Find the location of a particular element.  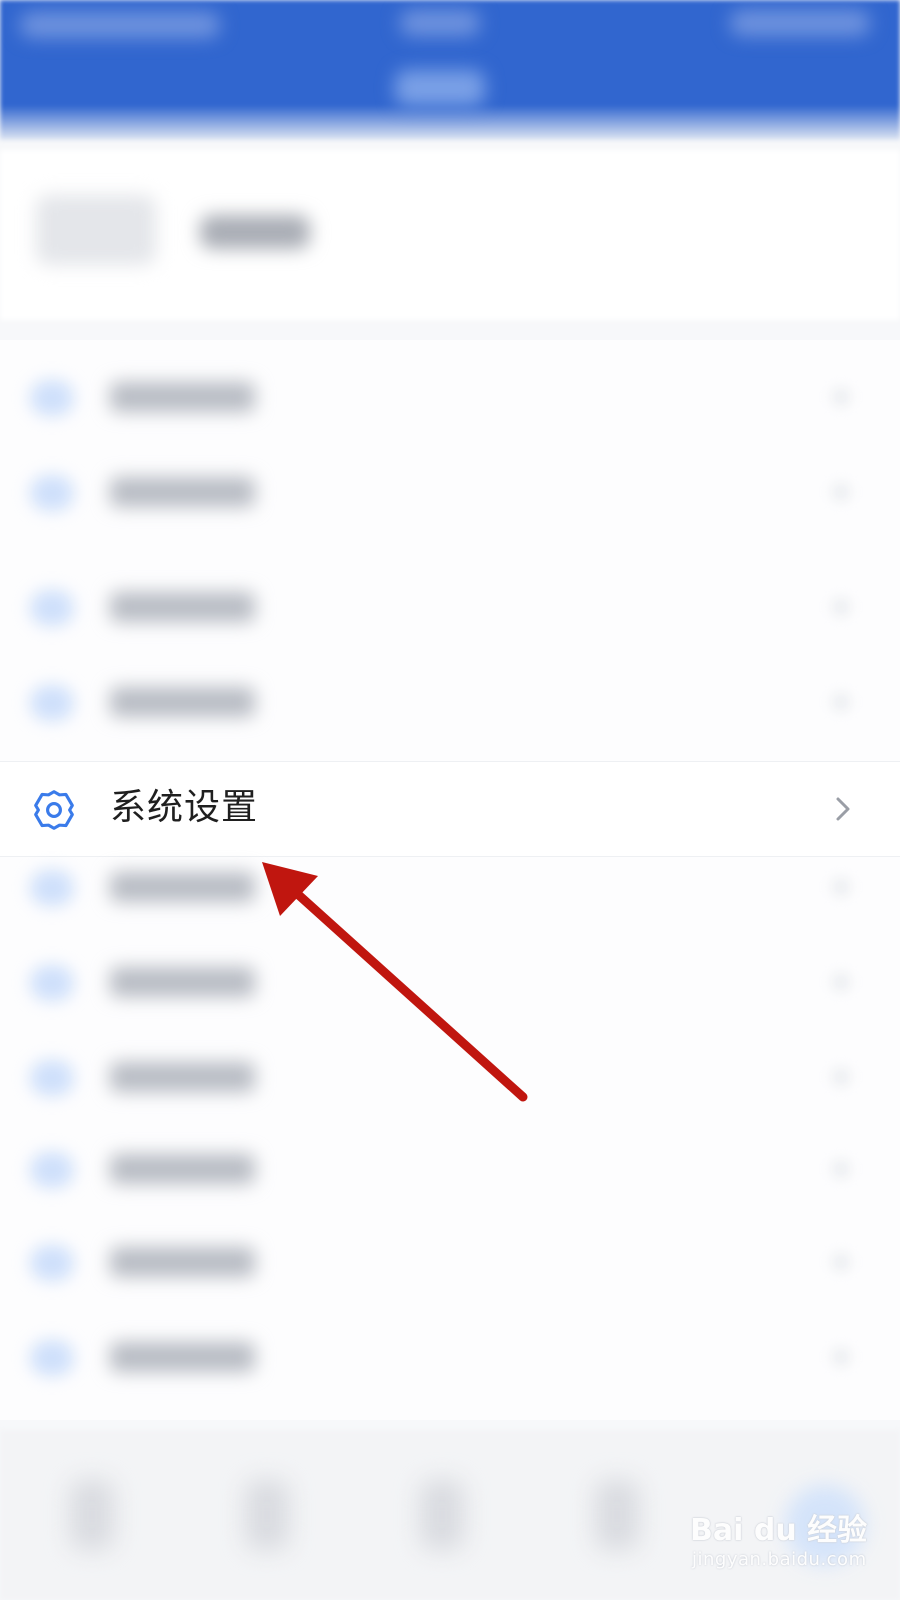

baidu-jingyan-watermark: Bai du 经验 jingyan.baidu.com is located at coordinates (790, 1535).